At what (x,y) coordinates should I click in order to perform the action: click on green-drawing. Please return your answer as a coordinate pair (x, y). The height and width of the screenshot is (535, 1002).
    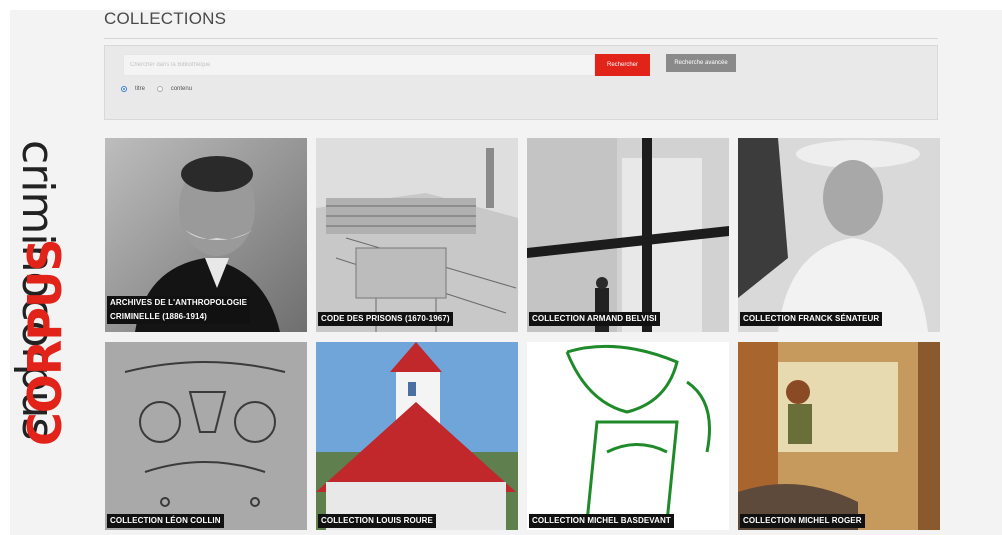
    Looking at the image, I should click on (628, 436).